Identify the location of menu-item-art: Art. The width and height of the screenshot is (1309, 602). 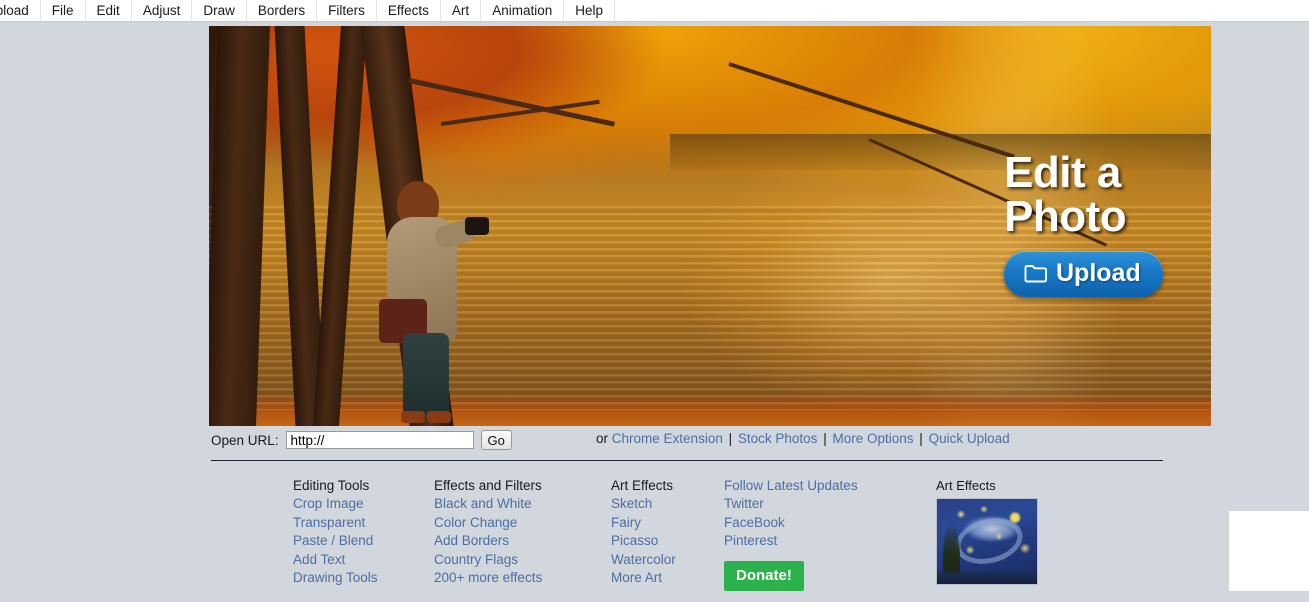
(461, 10).